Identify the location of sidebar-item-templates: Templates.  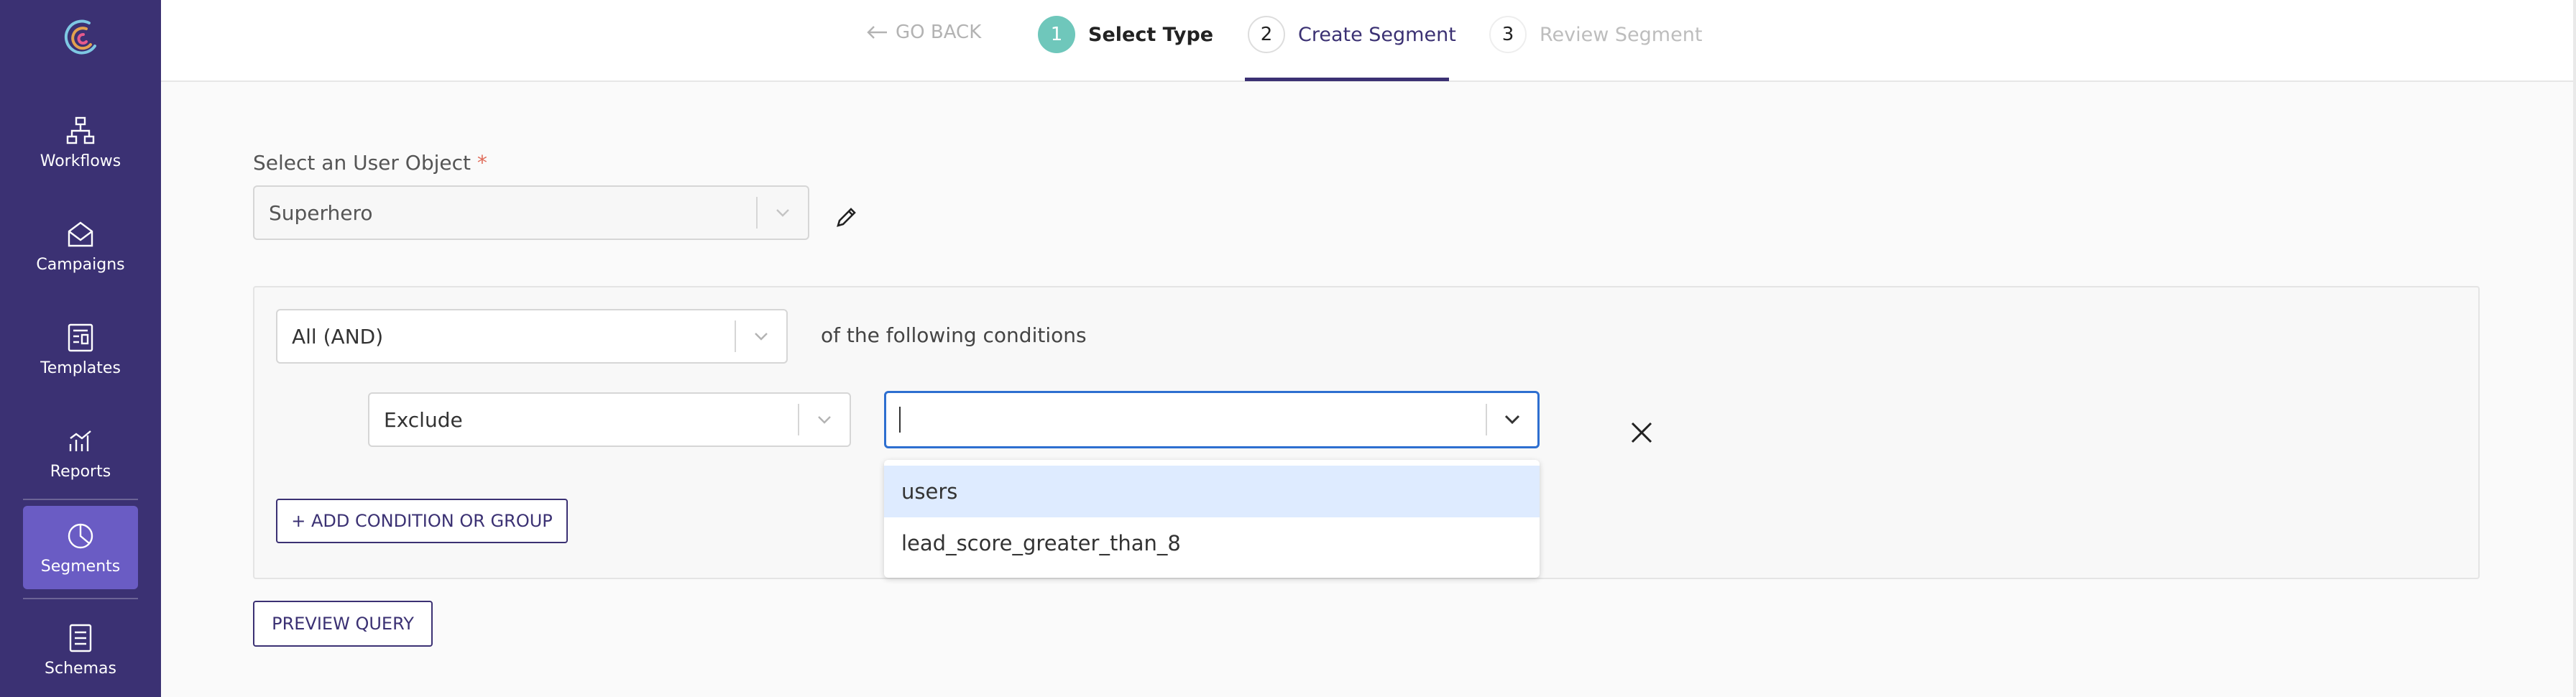
(80, 349).